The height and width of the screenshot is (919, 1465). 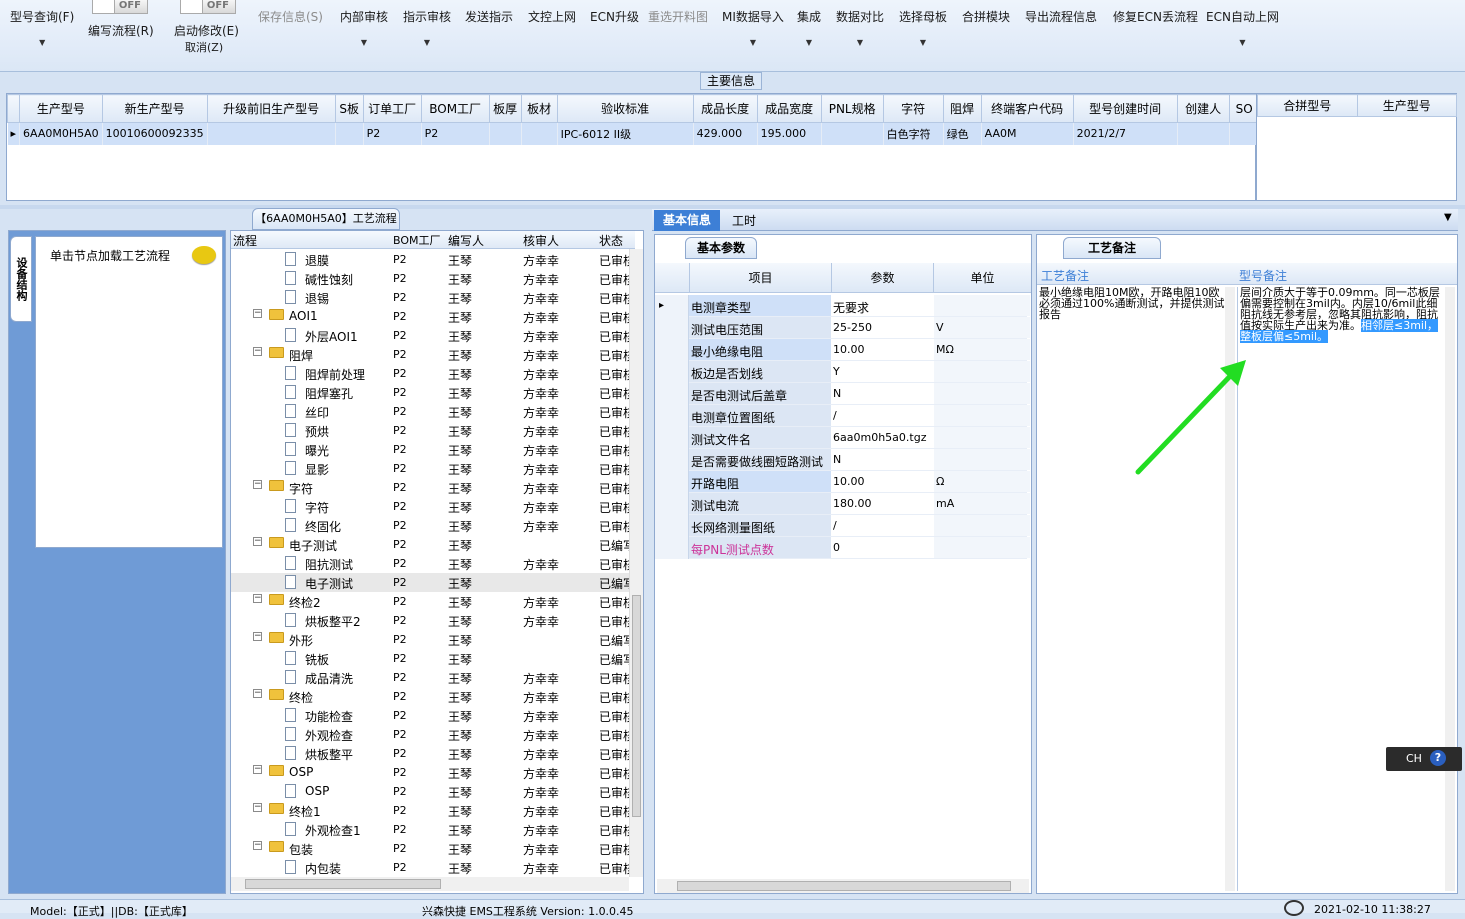 I want to click on tree-row: 阻抗测试 P2 王琴 方幸幸 已审核, so click(x=433, y=563).